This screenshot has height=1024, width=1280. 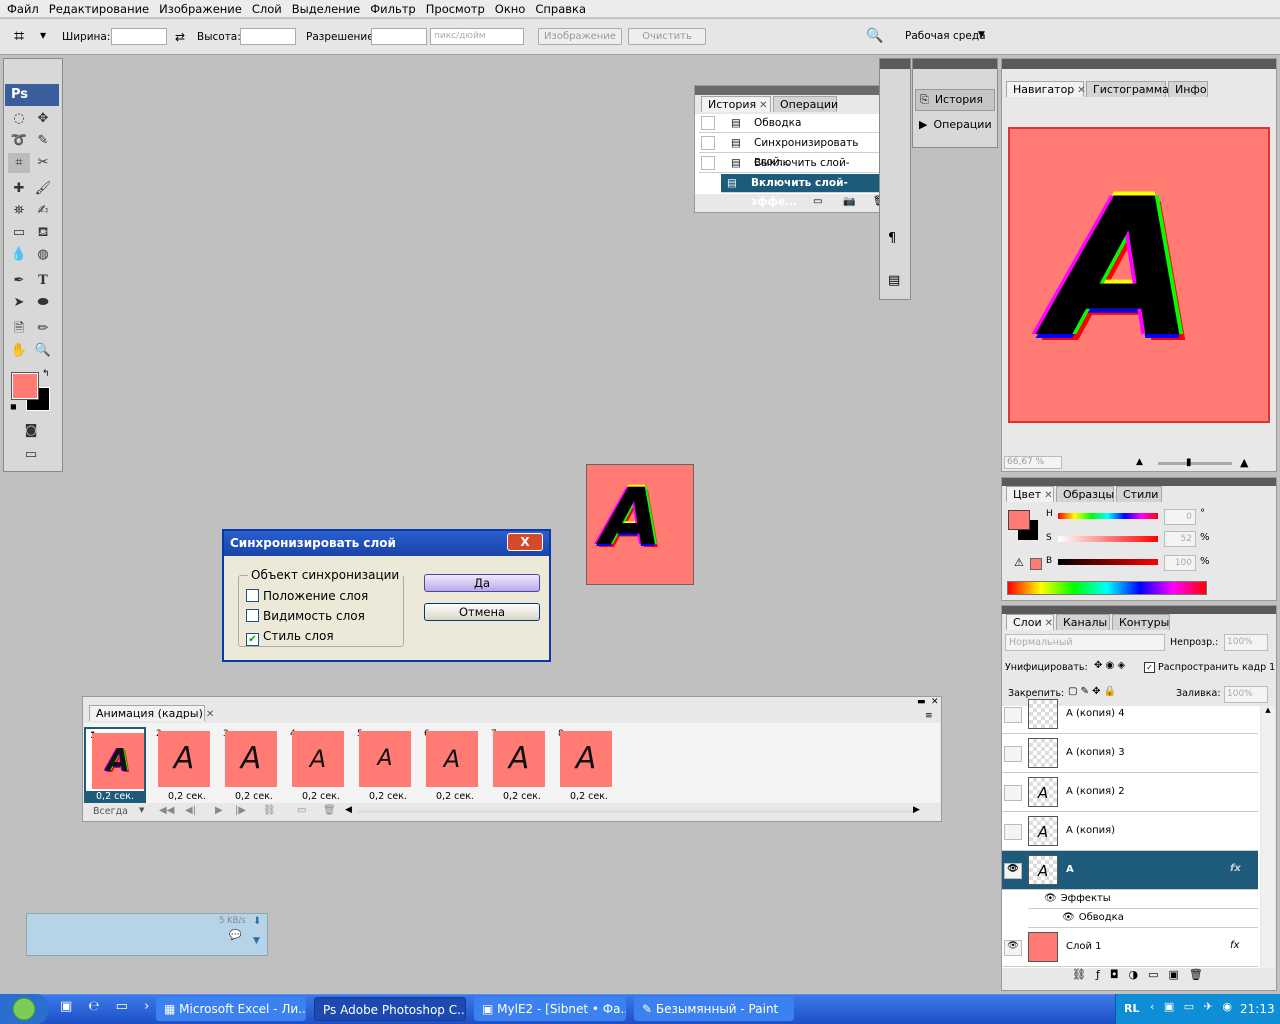 I want to click on layer-row: А (копия) 3, so click(x=1130, y=753).